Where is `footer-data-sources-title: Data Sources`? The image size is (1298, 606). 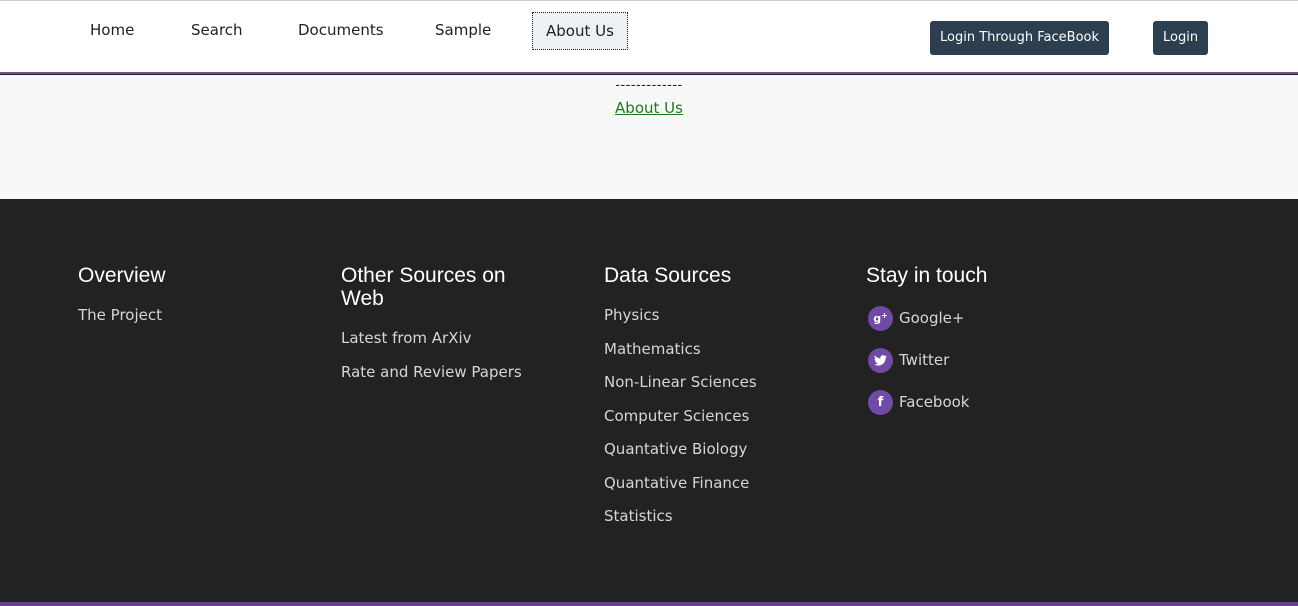
footer-data-sources-title: Data Sources is located at coordinates (668, 275).